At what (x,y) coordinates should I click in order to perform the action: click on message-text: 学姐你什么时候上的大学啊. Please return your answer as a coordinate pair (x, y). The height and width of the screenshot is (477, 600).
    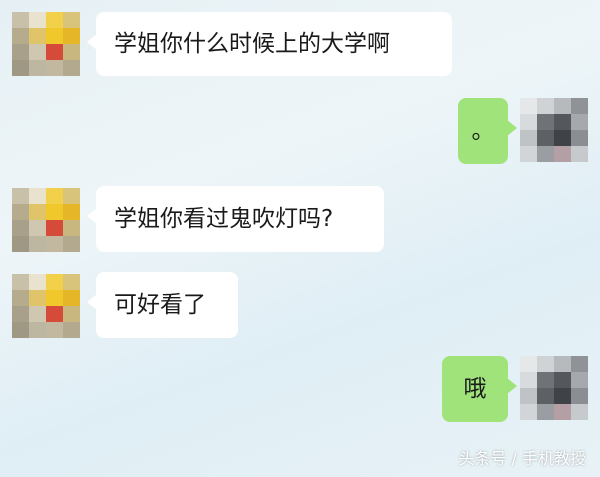
    Looking at the image, I should click on (252, 44).